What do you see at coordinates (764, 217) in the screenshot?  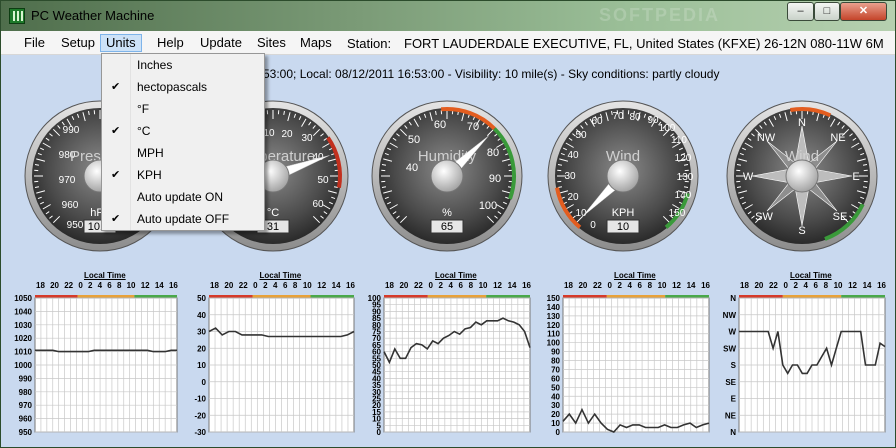 I see `compass-label: SW` at bounding box center [764, 217].